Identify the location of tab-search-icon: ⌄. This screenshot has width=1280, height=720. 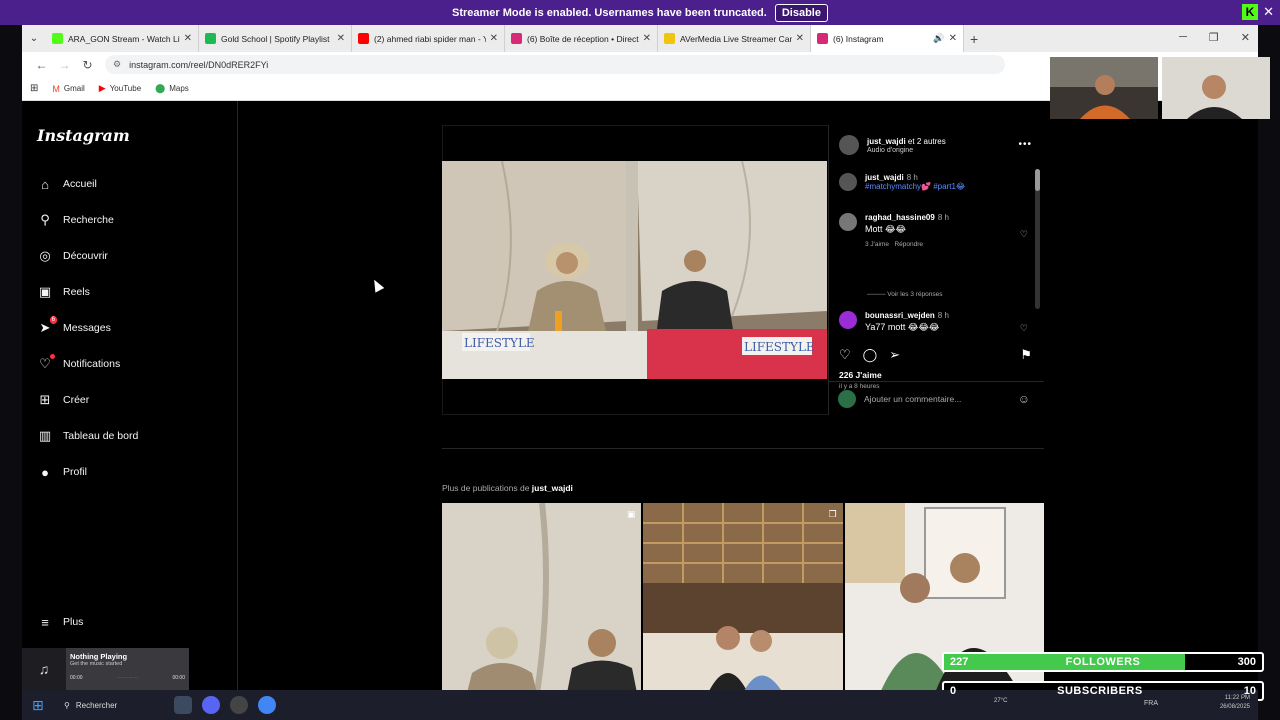
(34, 38).